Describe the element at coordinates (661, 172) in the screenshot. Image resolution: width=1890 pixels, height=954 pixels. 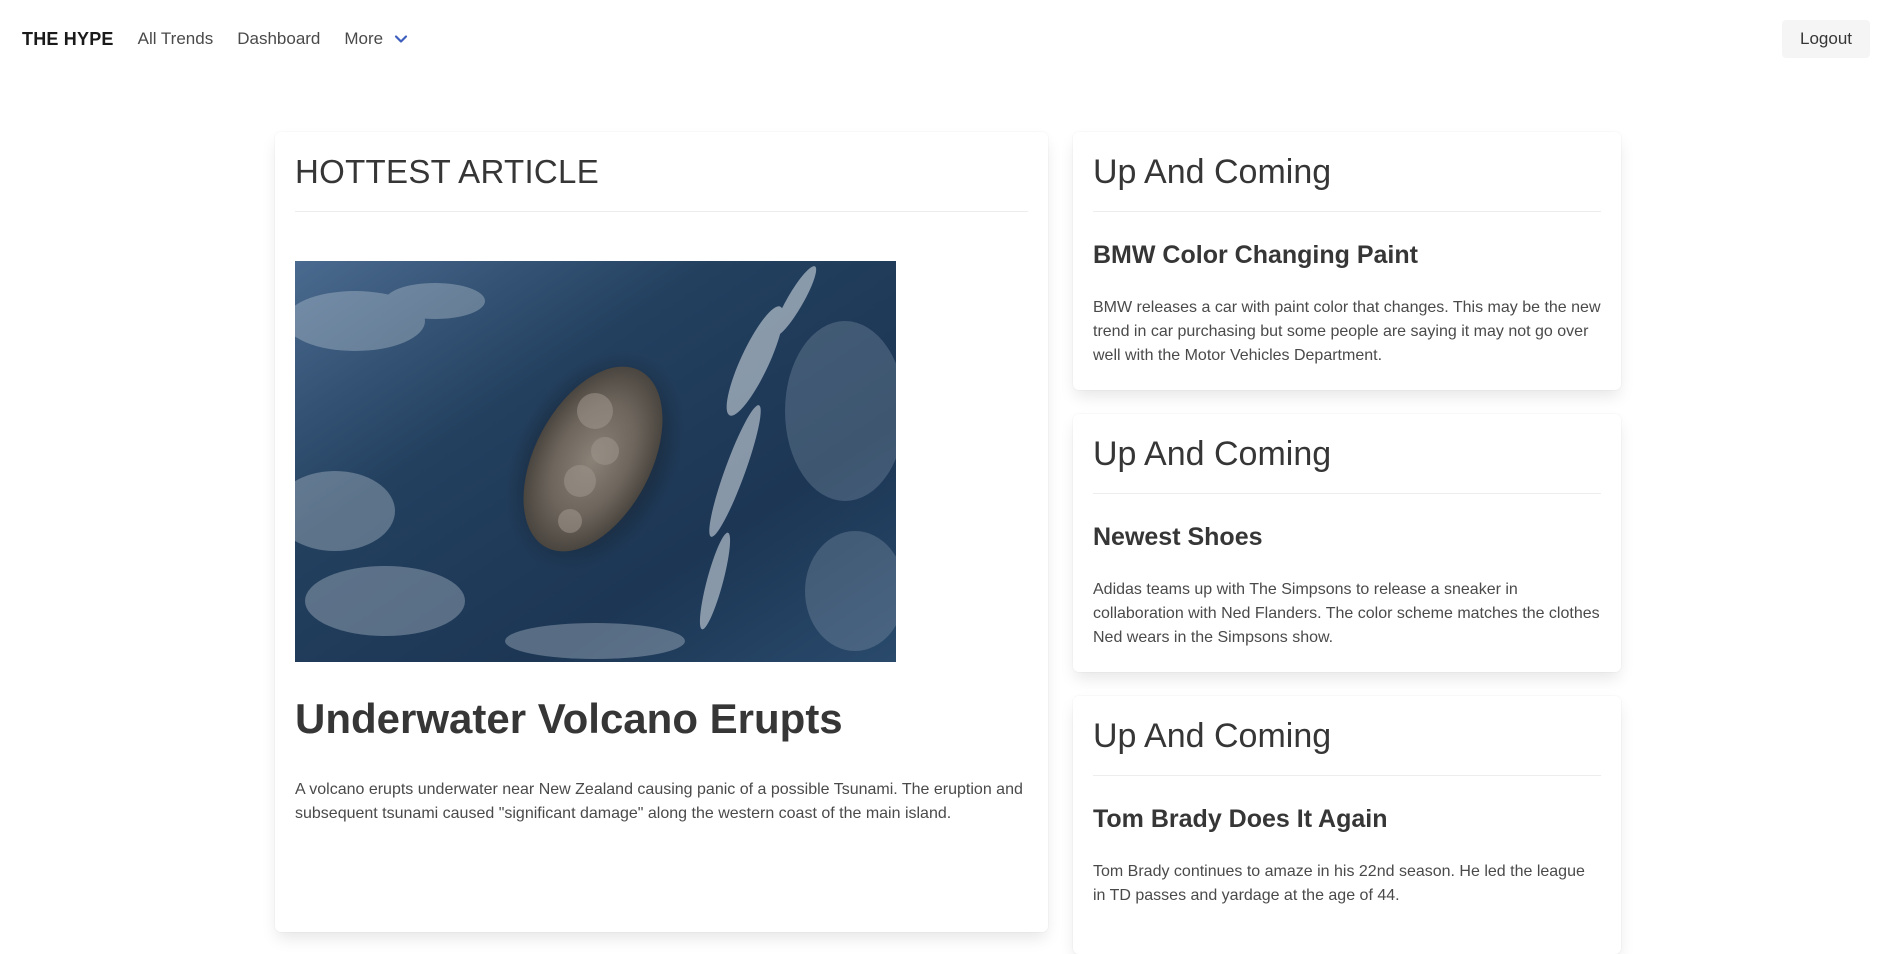
I see `hottest-article-heading: HOTTEST ARTICLE` at that location.